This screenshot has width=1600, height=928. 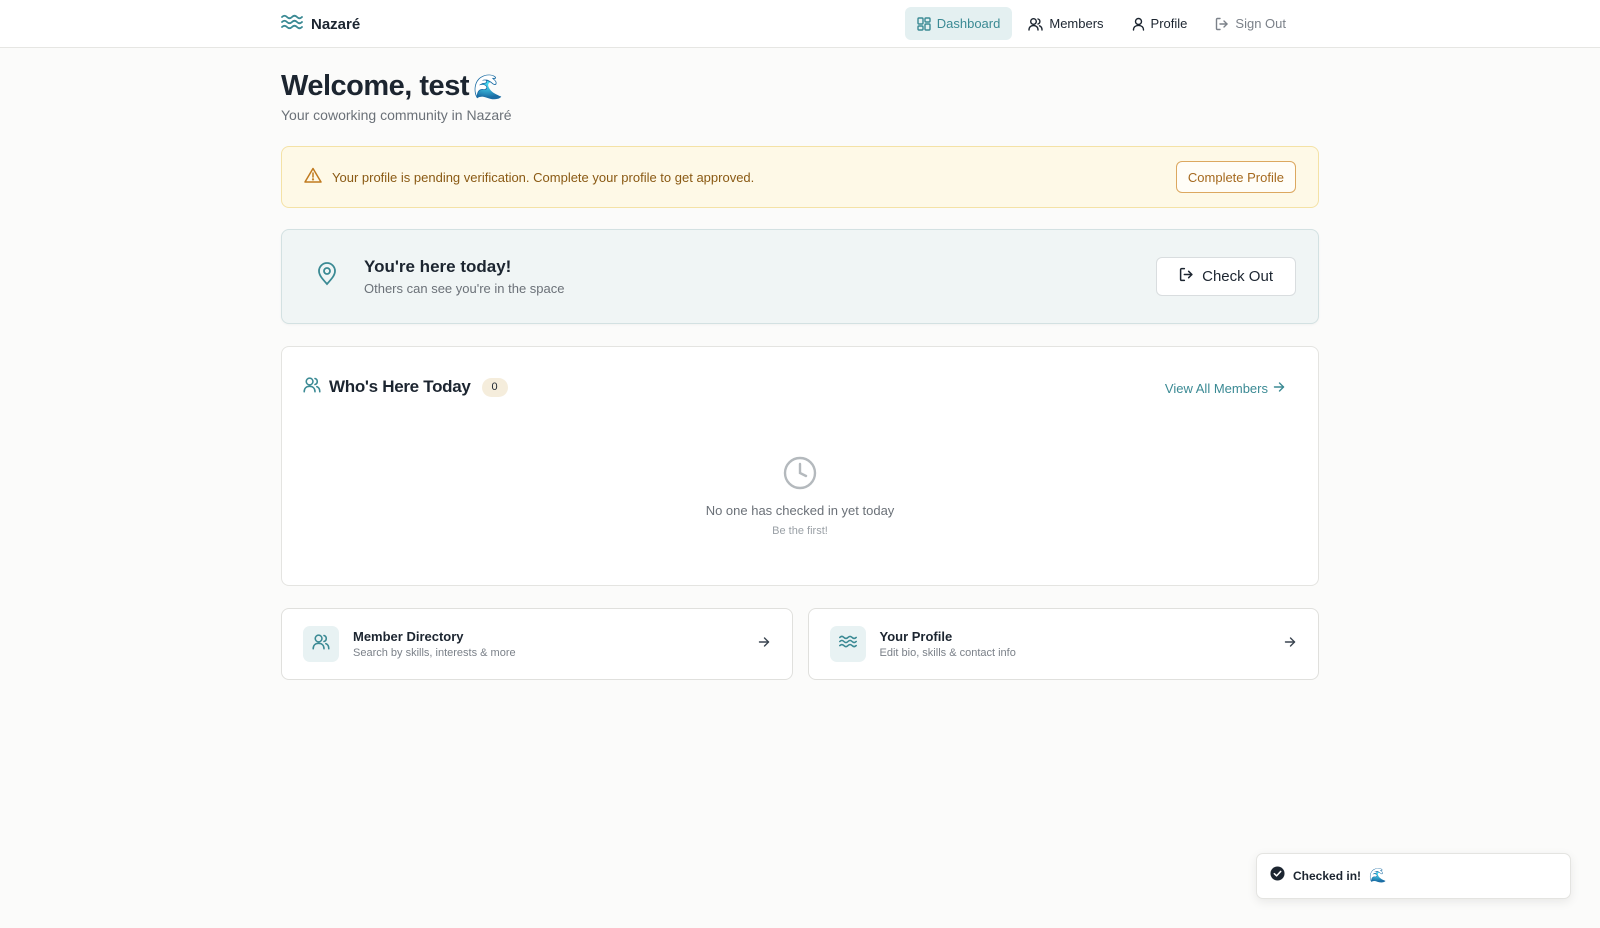 What do you see at coordinates (968, 23) in the screenshot?
I see `nav-dashboard-label: Dashboard` at bounding box center [968, 23].